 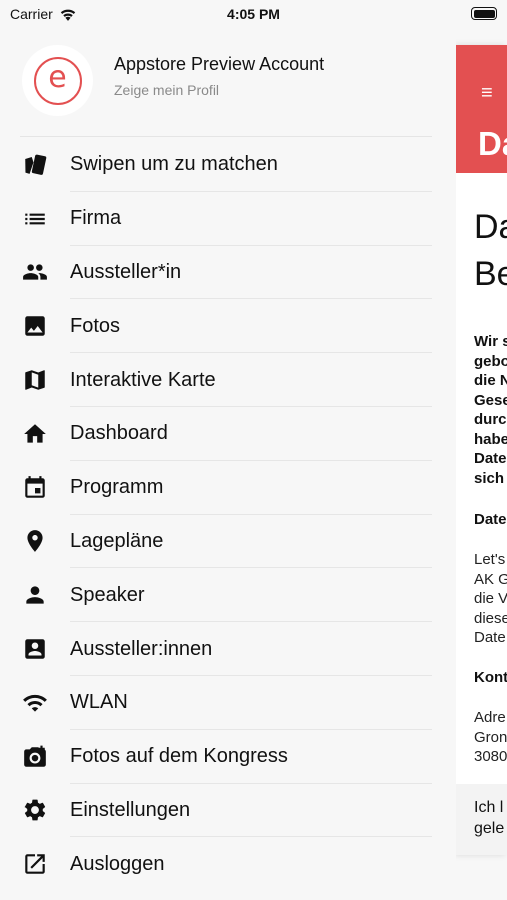 I want to click on logout-icon, so click(x=35, y=864).